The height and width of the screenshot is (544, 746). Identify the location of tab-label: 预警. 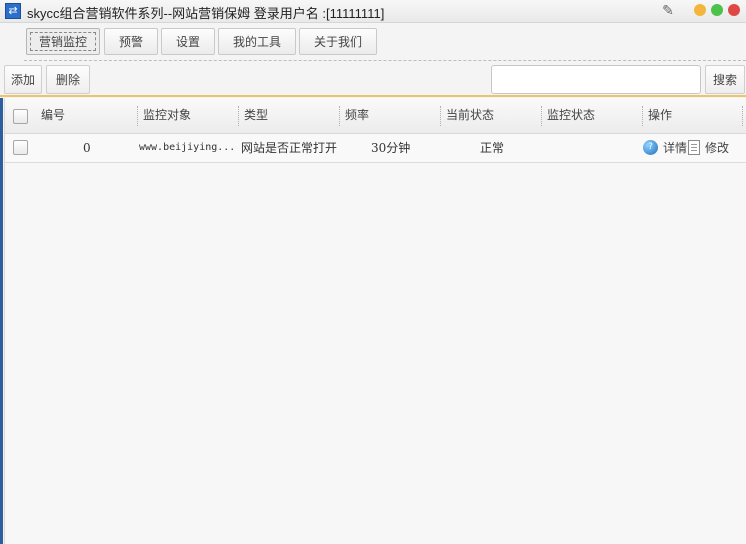
(130, 42).